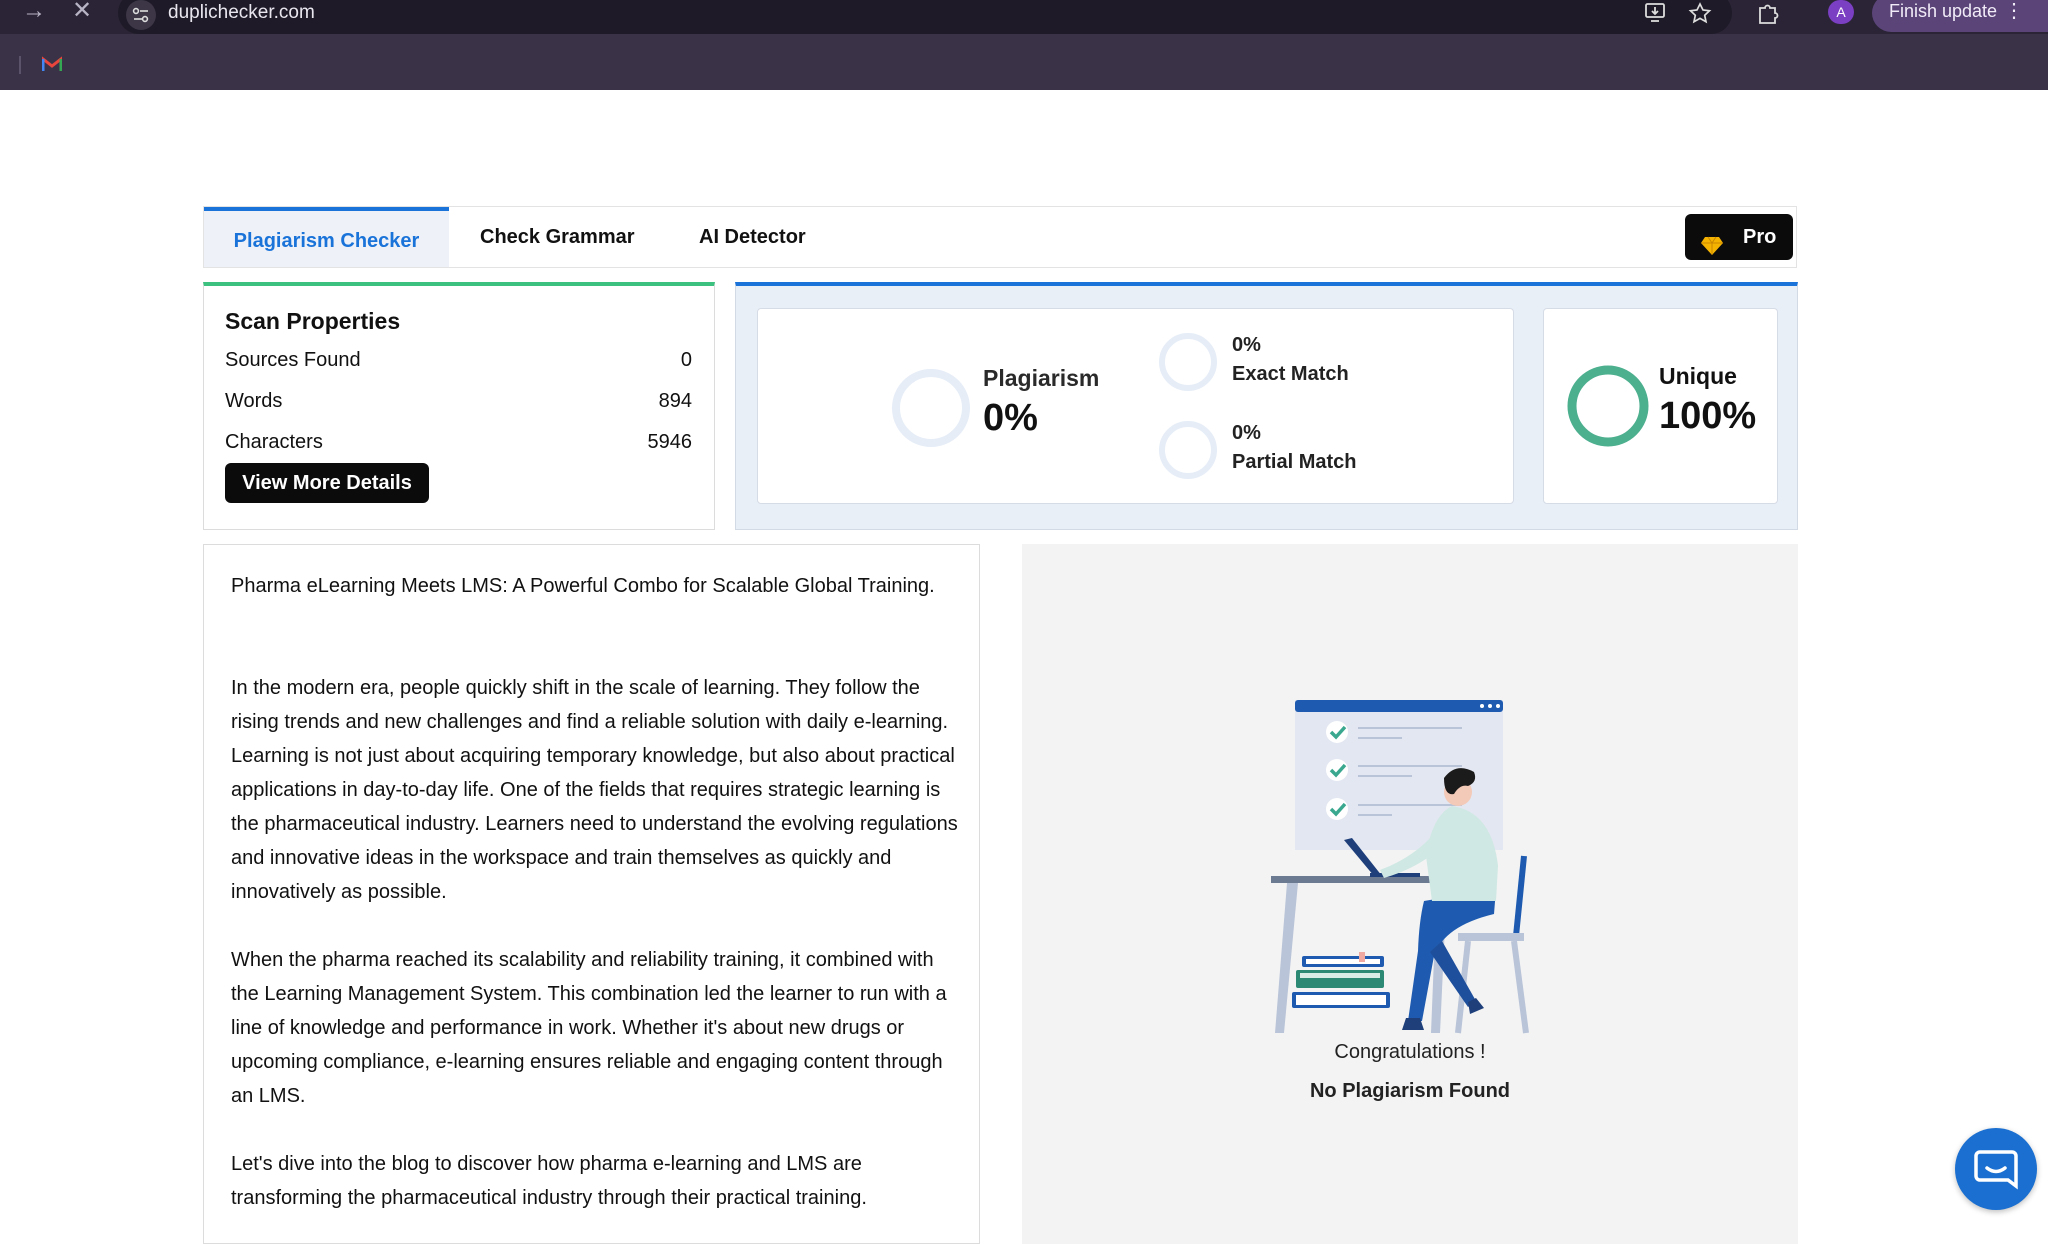 The height and width of the screenshot is (1244, 2048). Describe the element at coordinates (931, 408) in the screenshot. I see `plagiarism-ring` at that location.